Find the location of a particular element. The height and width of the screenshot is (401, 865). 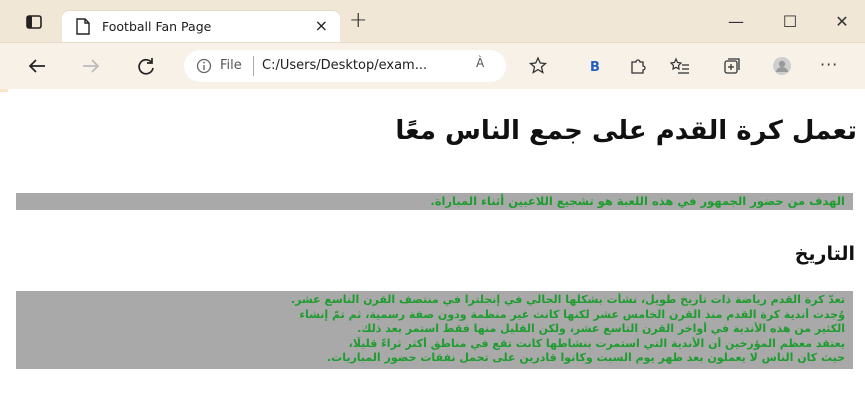

address-bar: File C:/Users/Desktop/exam... À is located at coordinates (345, 66).